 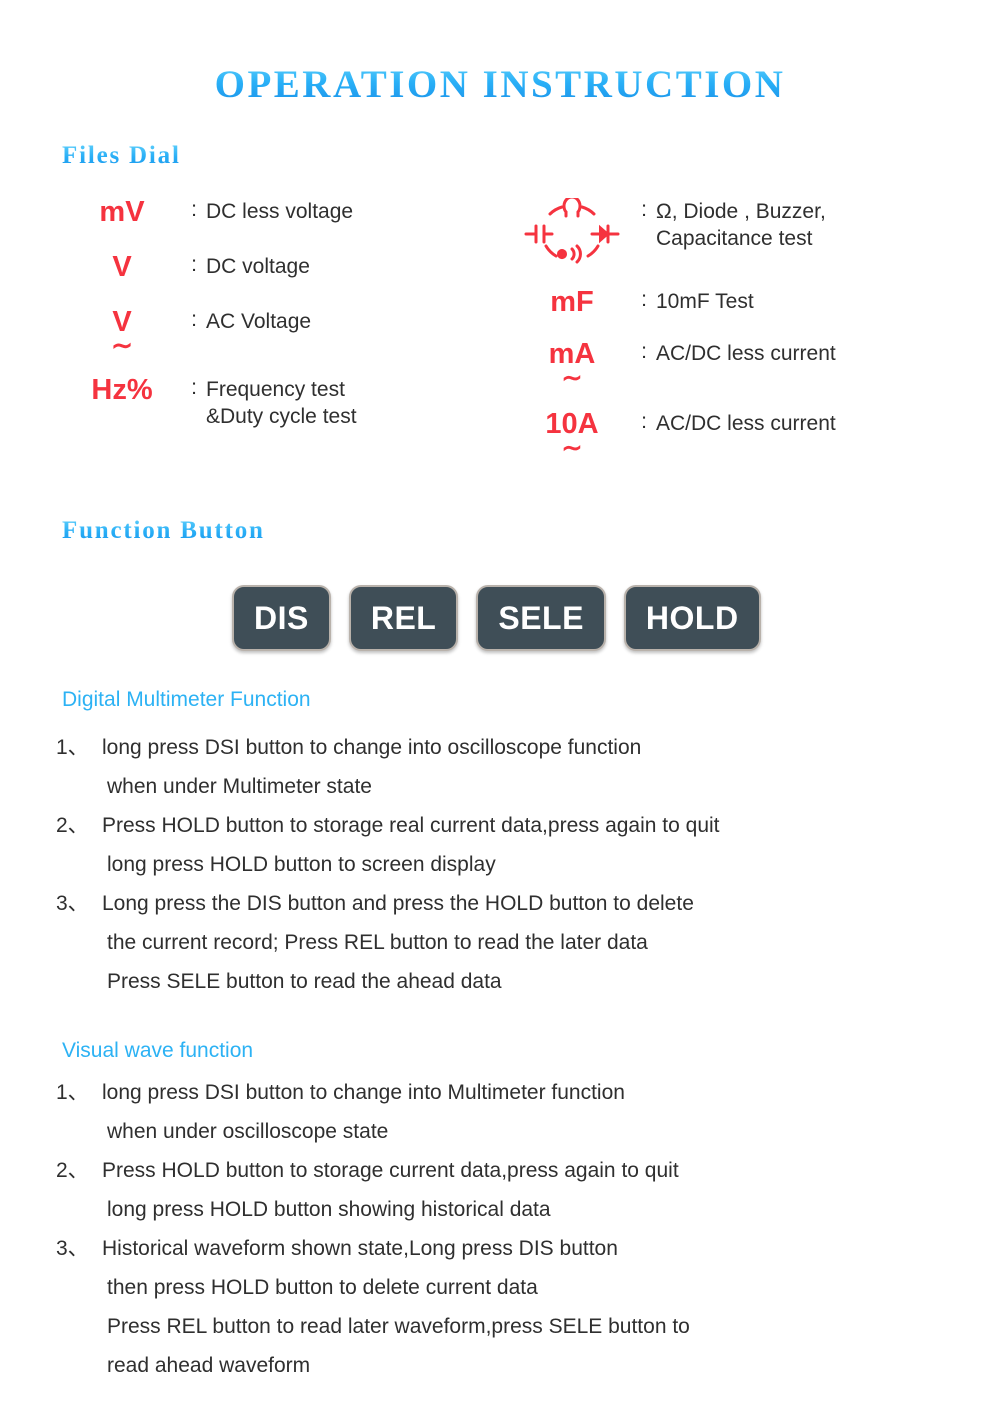 What do you see at coordinates (280, 211) in the screenshot?
I see `dial-description: DC less voltage` at bounding box center [280, 211].